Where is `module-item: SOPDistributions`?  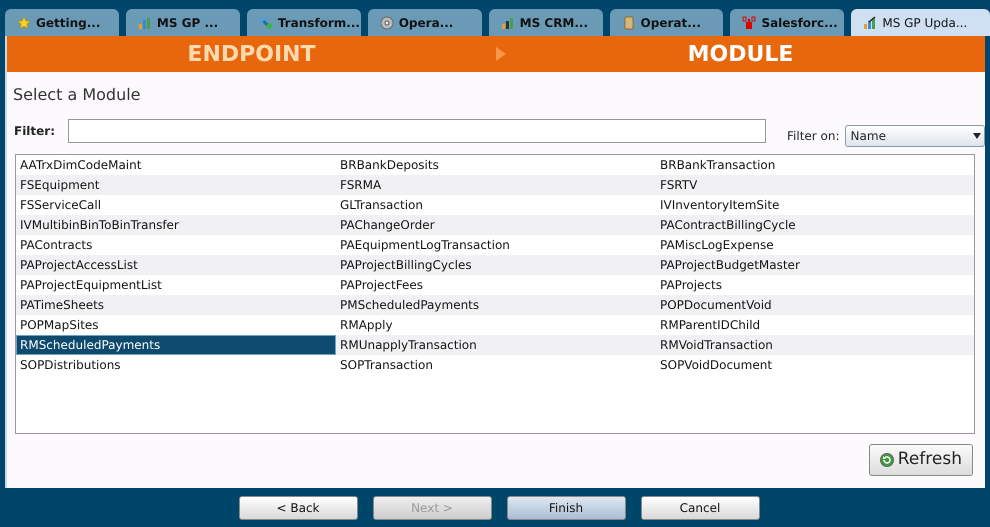 module-item: SOPDistributions is located at coordinates (176, 365).